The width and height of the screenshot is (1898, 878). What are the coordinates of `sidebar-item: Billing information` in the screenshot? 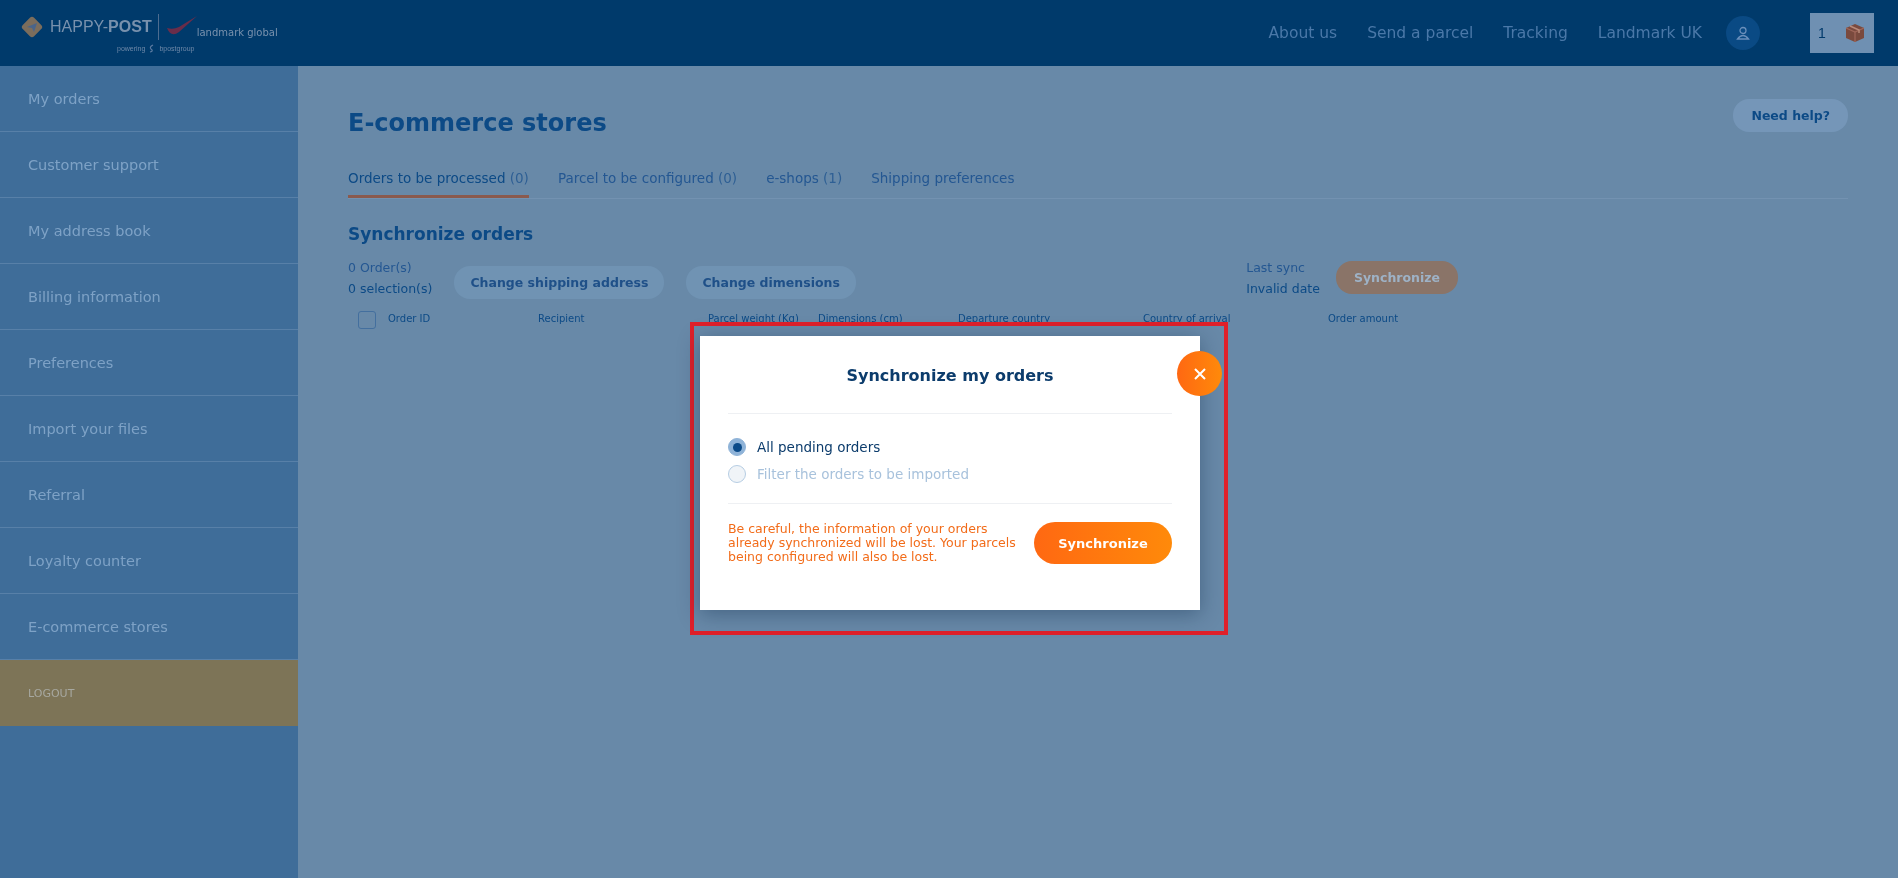 It's located at (149, 297).